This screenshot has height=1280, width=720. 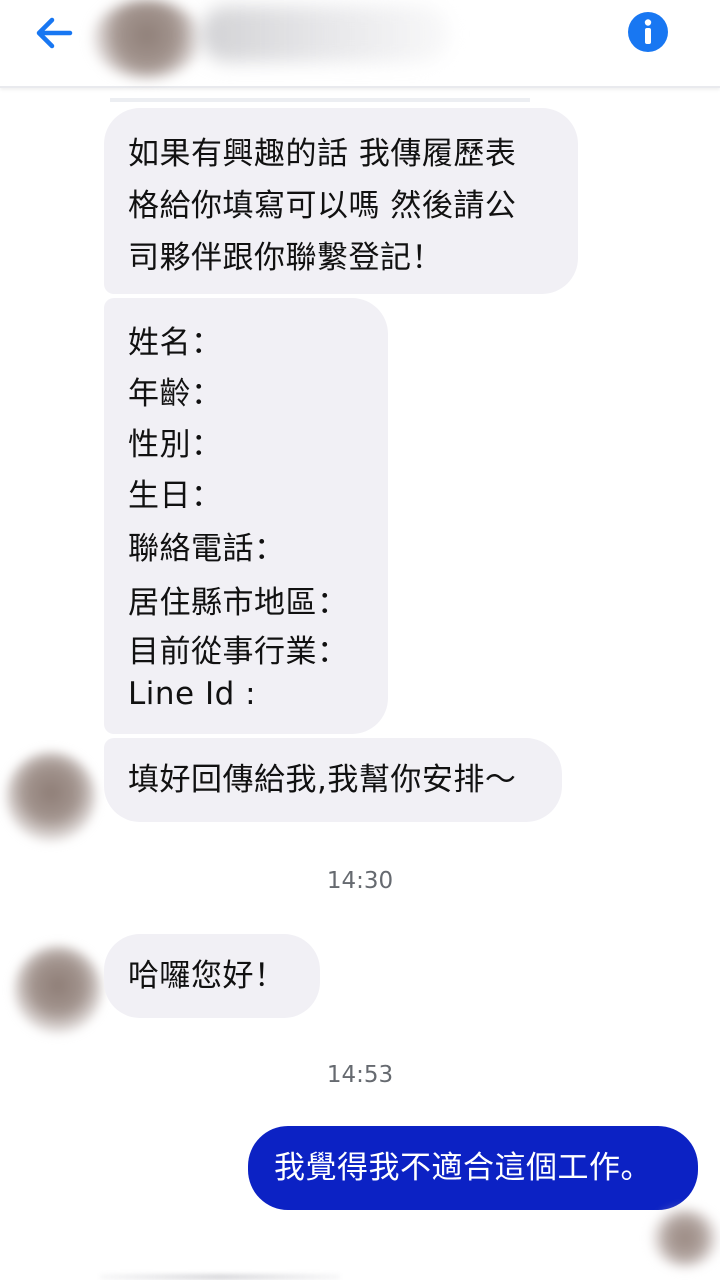 I want to click on incoming-message: 如果有興趣的話 我傳履歷表 格給你填寫可以嗎 然後請公 司夥伴跟你聯繫登記！, so click(x=341, y=201).